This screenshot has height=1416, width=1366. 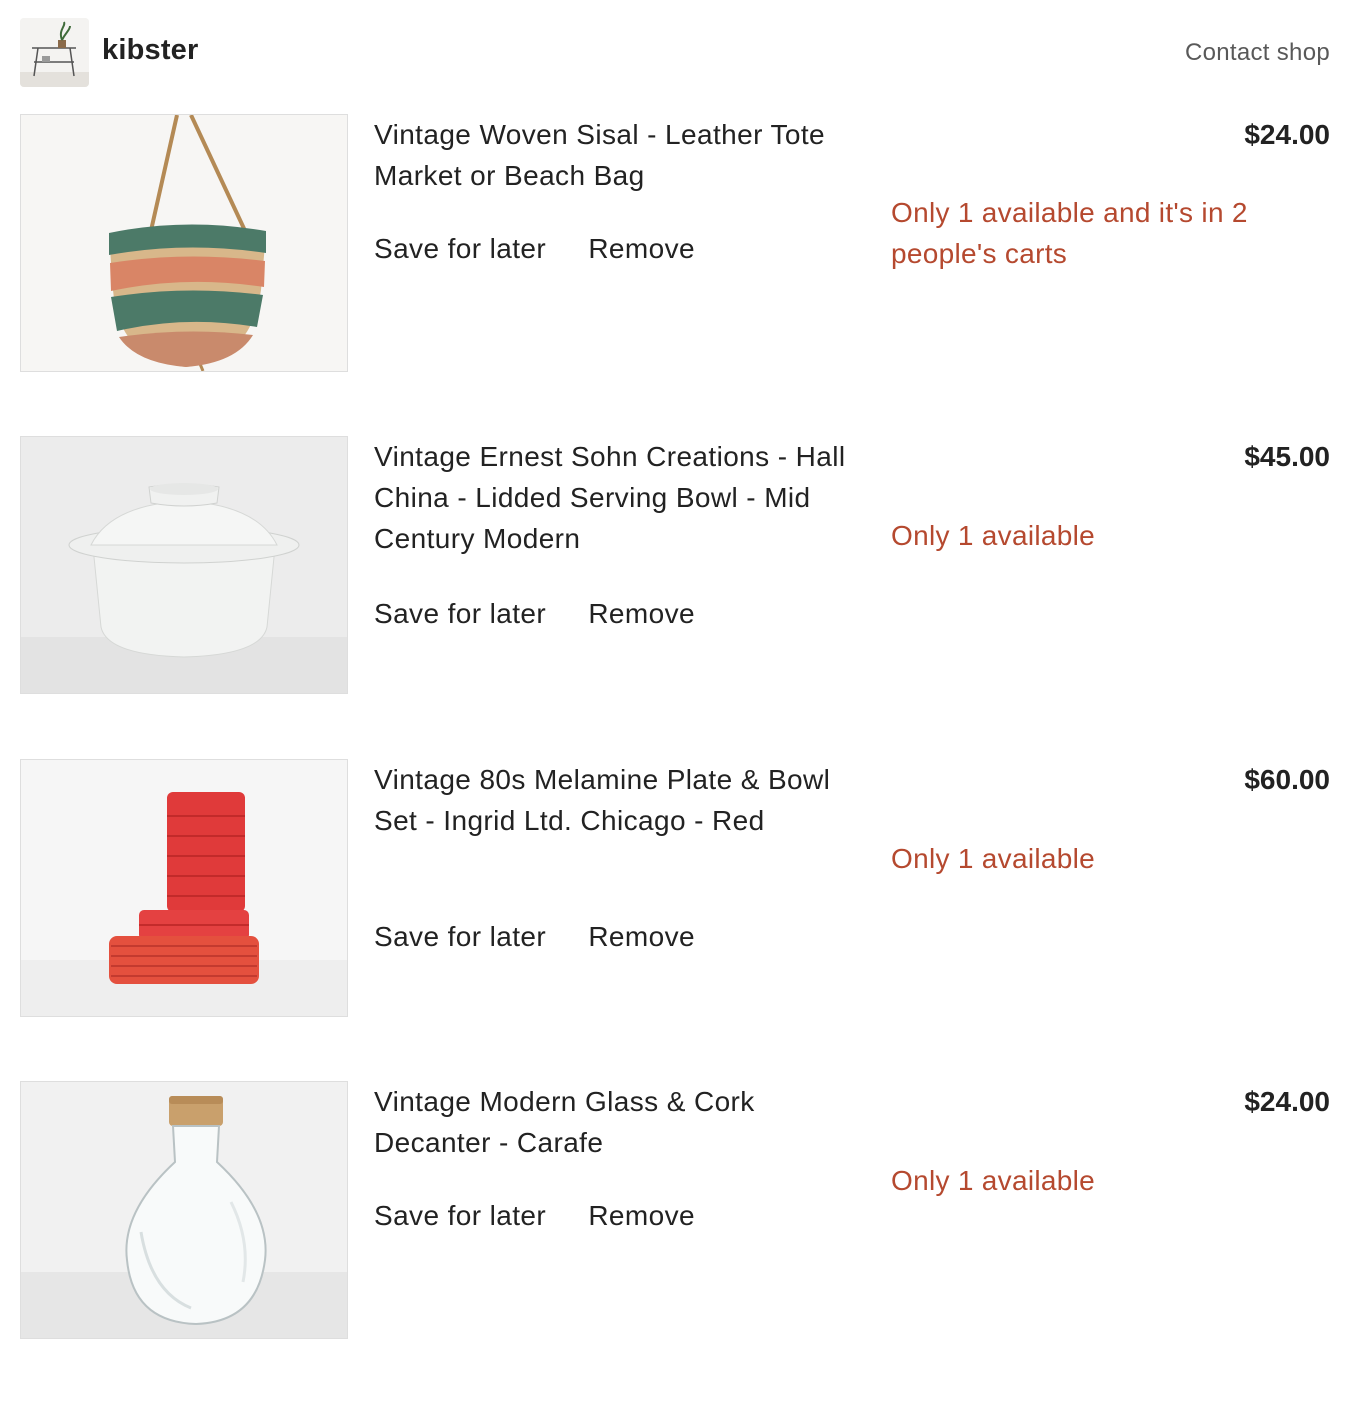 What do you see at coordinates (675, 53) in the screenshot?
I see `shop-header: kibster Contact shop` at bounding box center [675, 53].